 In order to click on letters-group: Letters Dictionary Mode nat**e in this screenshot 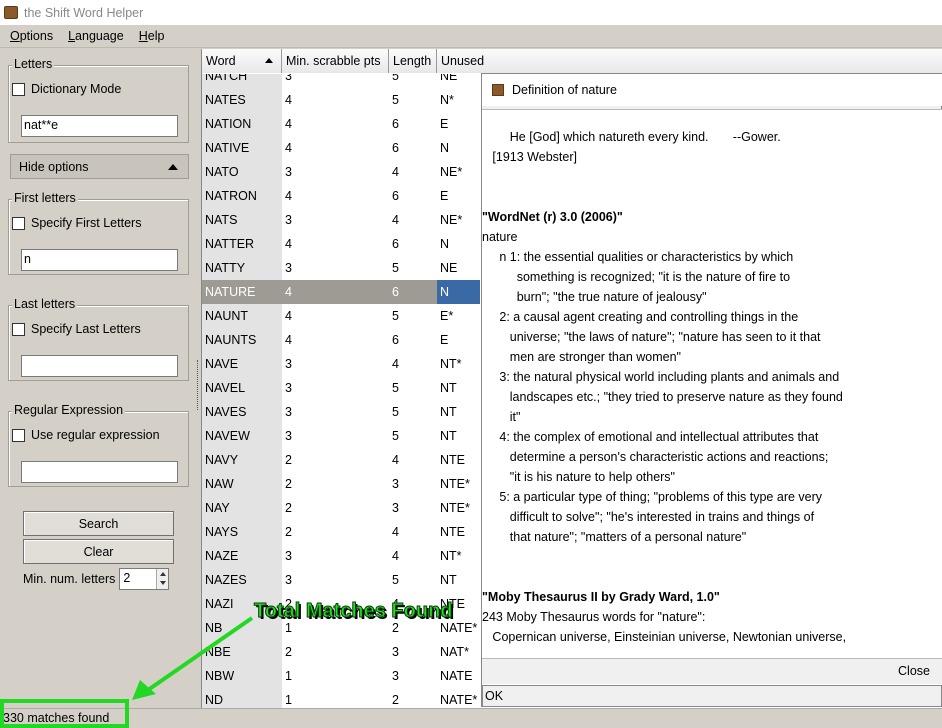, I will do `click(98, 100)`.